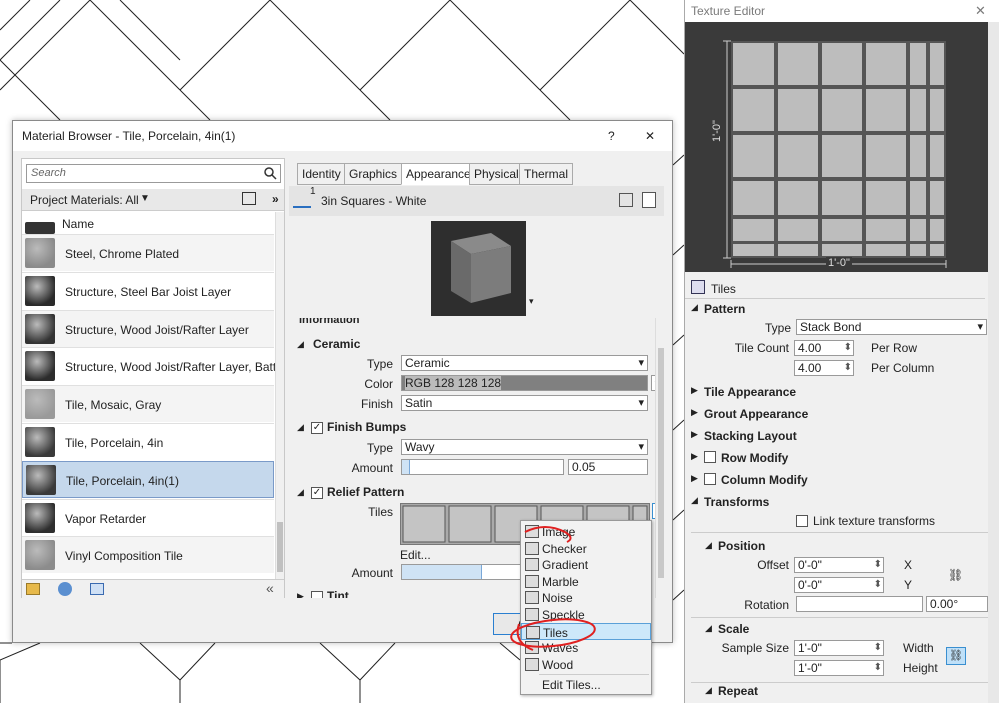  What do you see at coordinates (33, 589) in the screenshot?
I see `open-library-icon` at bounding box center [33, 589].